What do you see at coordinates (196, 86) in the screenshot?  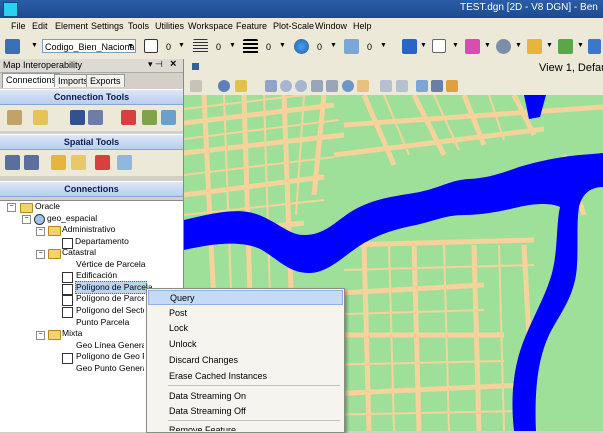 I see `view-attributes-icon` at bounding box center [196, 86].